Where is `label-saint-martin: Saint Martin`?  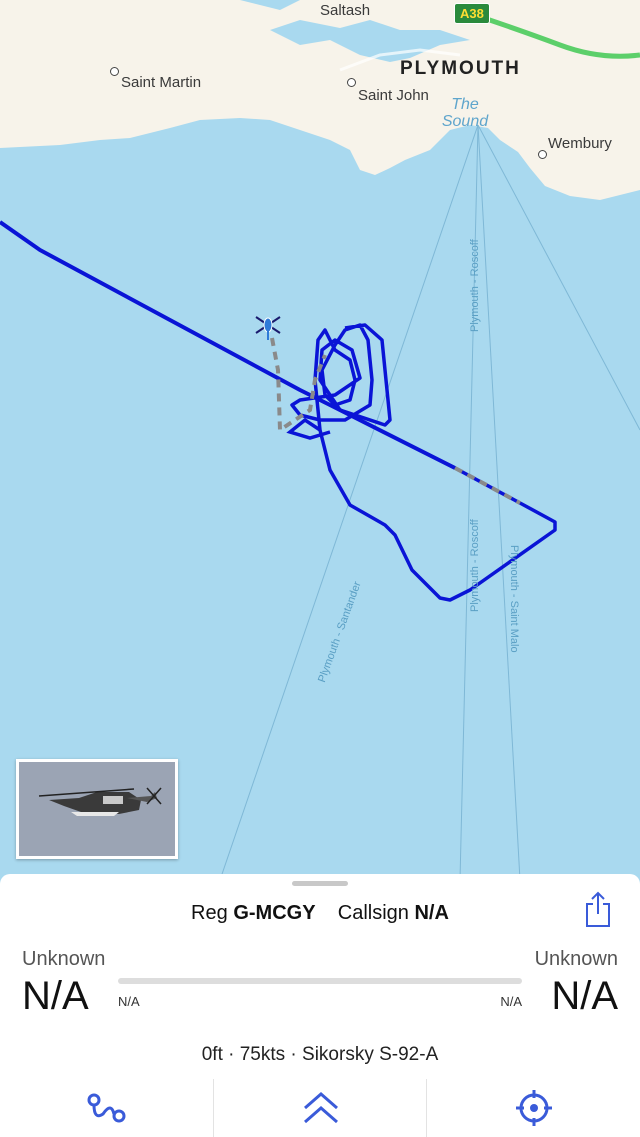 label-saint-martin: Saint Martin is located at coordinates (161, 82).